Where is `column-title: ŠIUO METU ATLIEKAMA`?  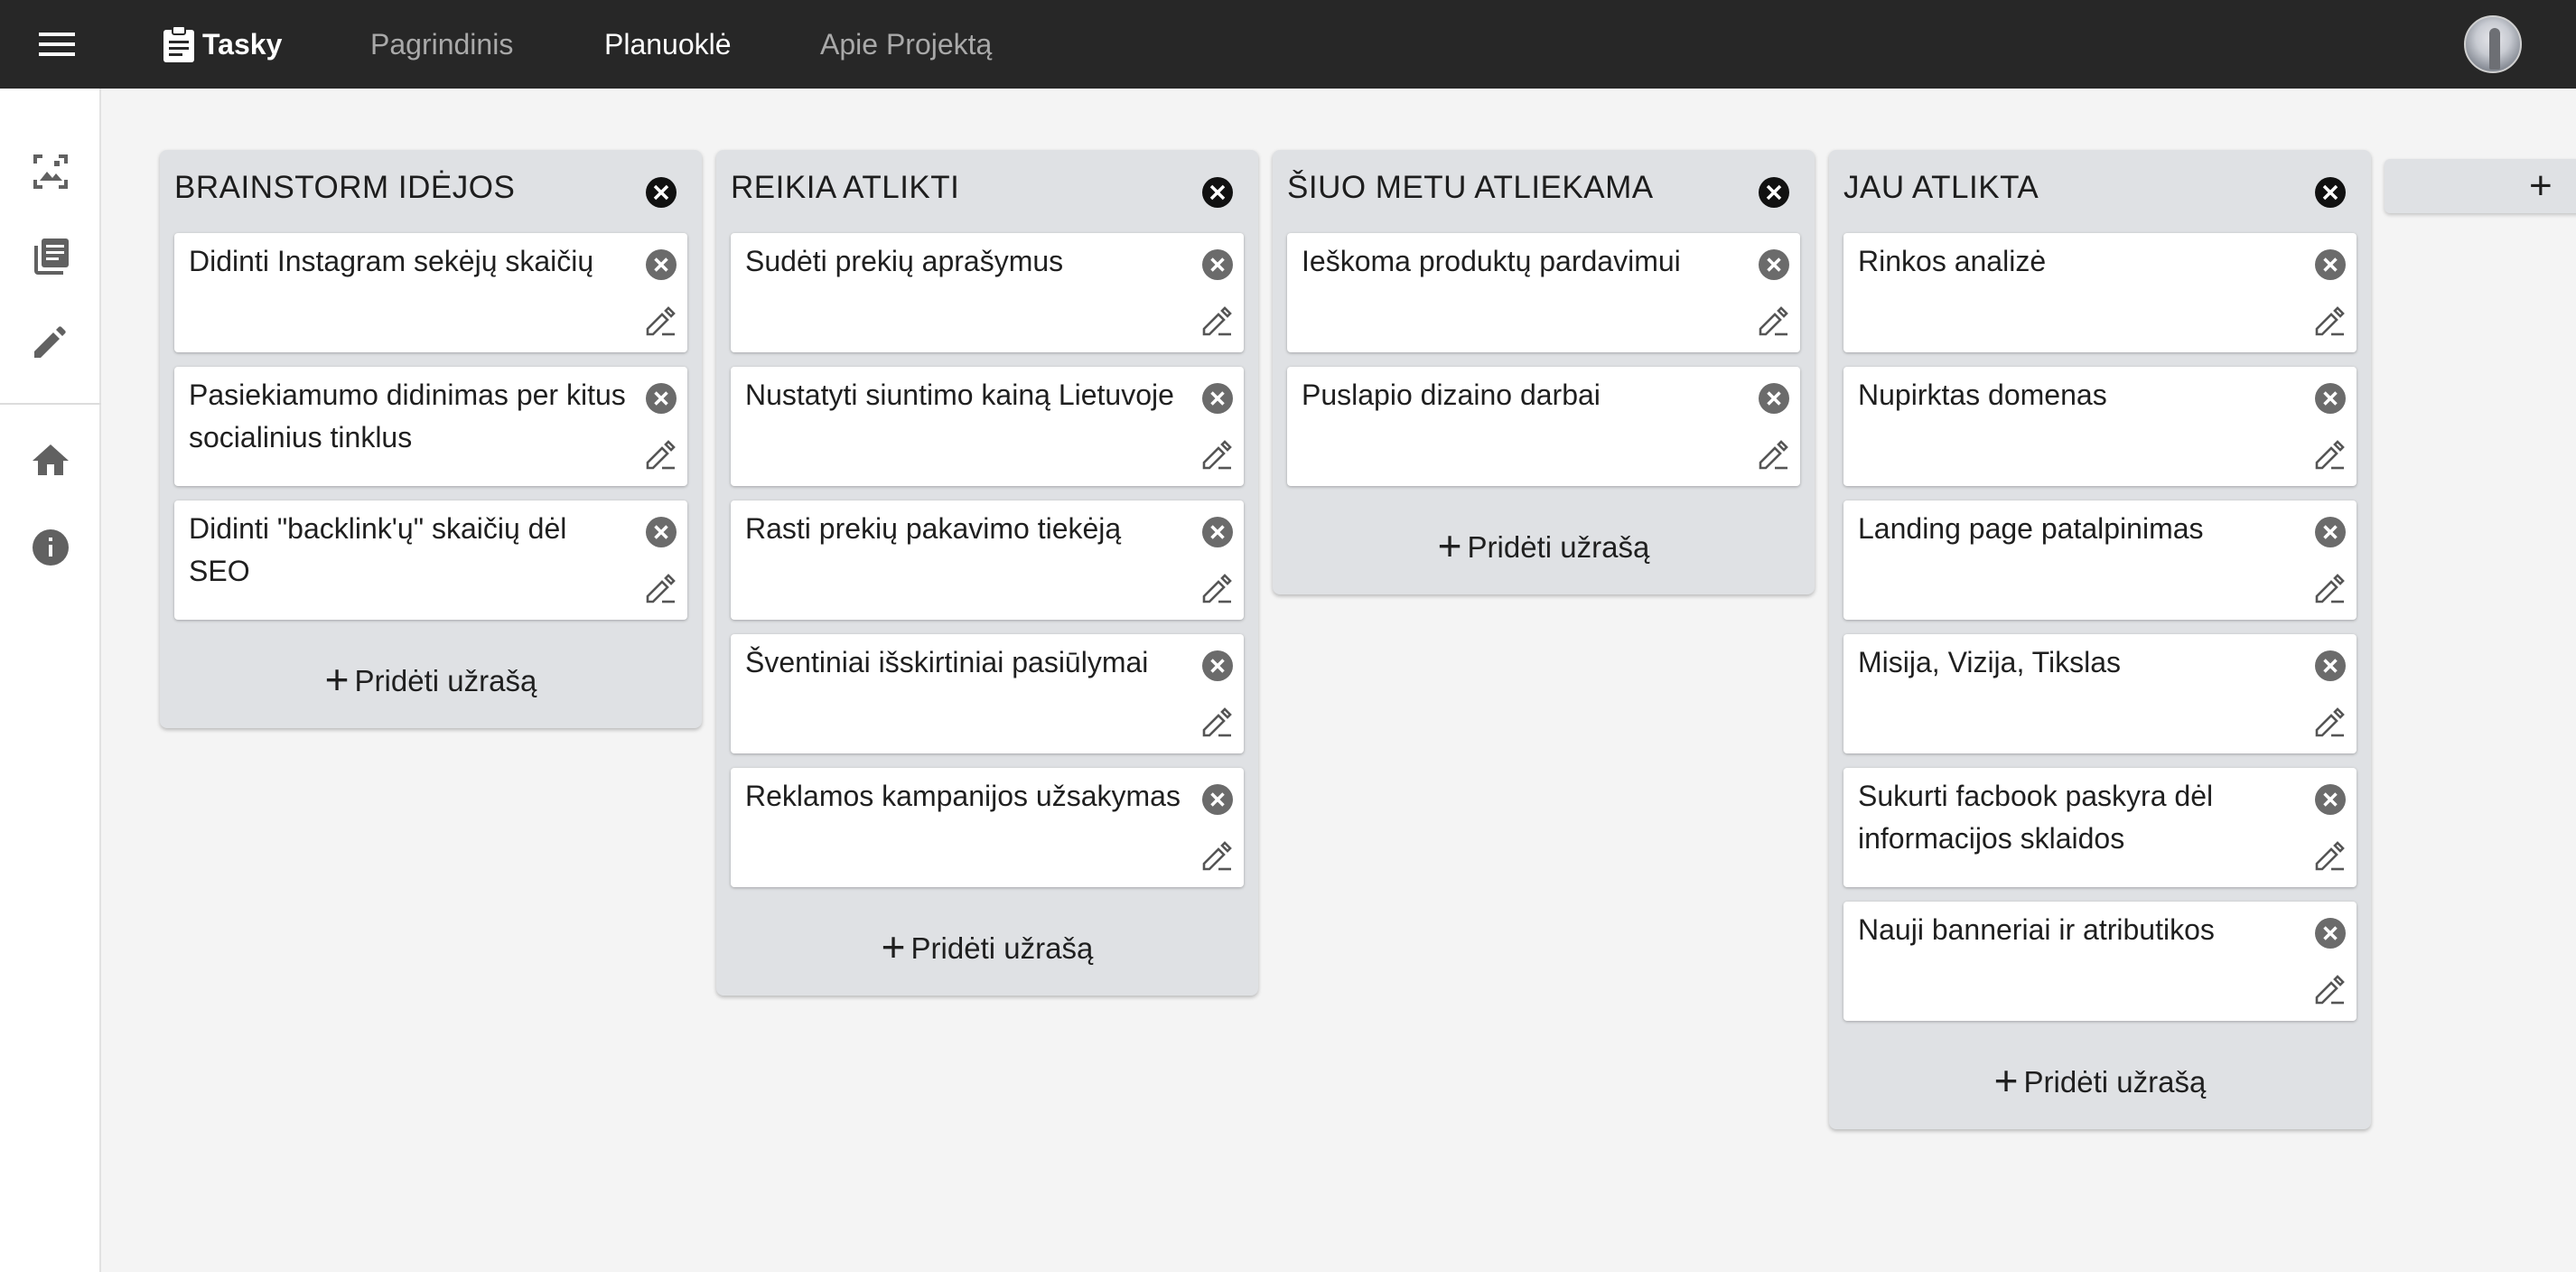 column-title: ŠIUO METU ATLIEKAMA is located at coordinates (1470, 187).